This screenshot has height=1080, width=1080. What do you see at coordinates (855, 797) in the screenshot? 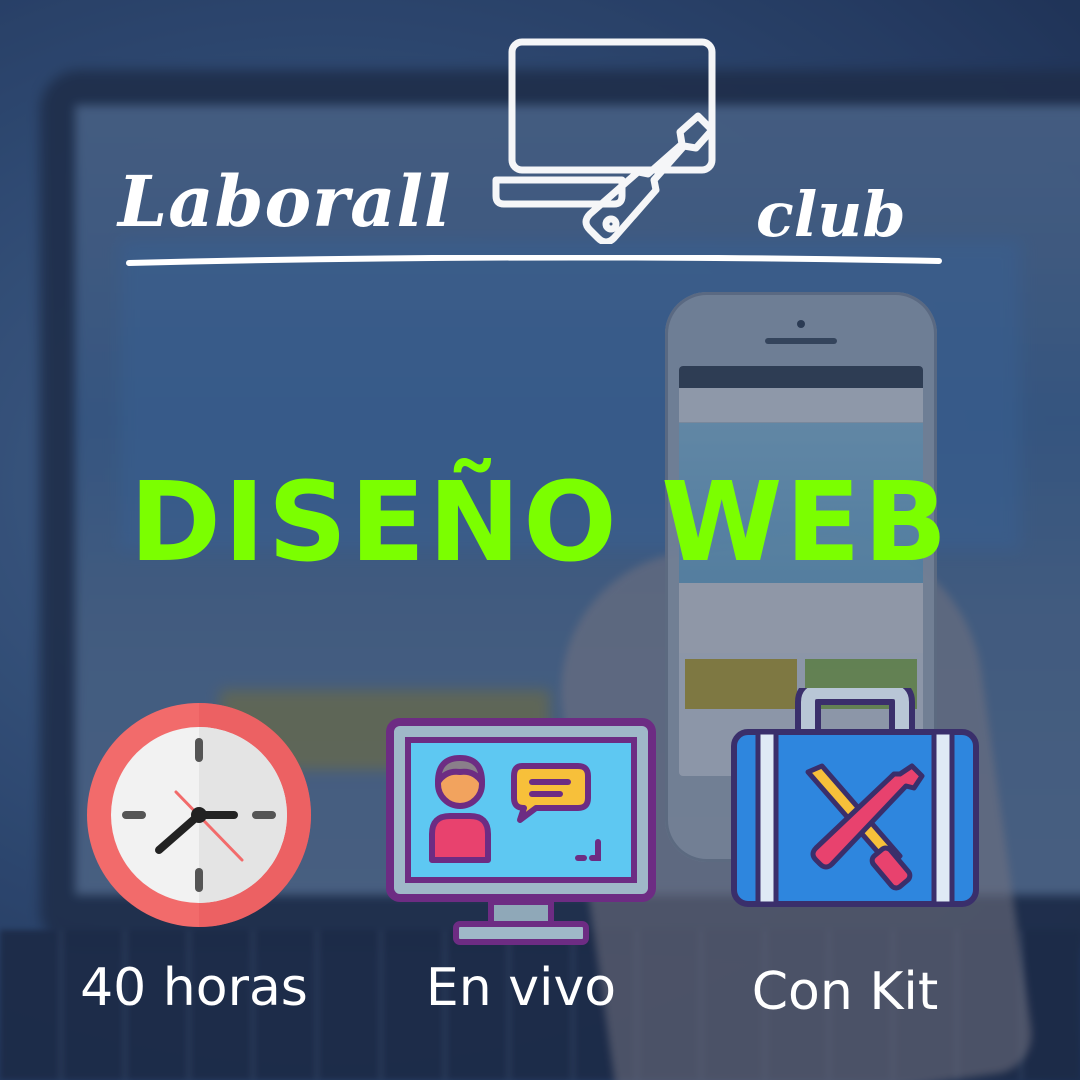
I see `toolbox-icon` at bounding box center [855, 797].